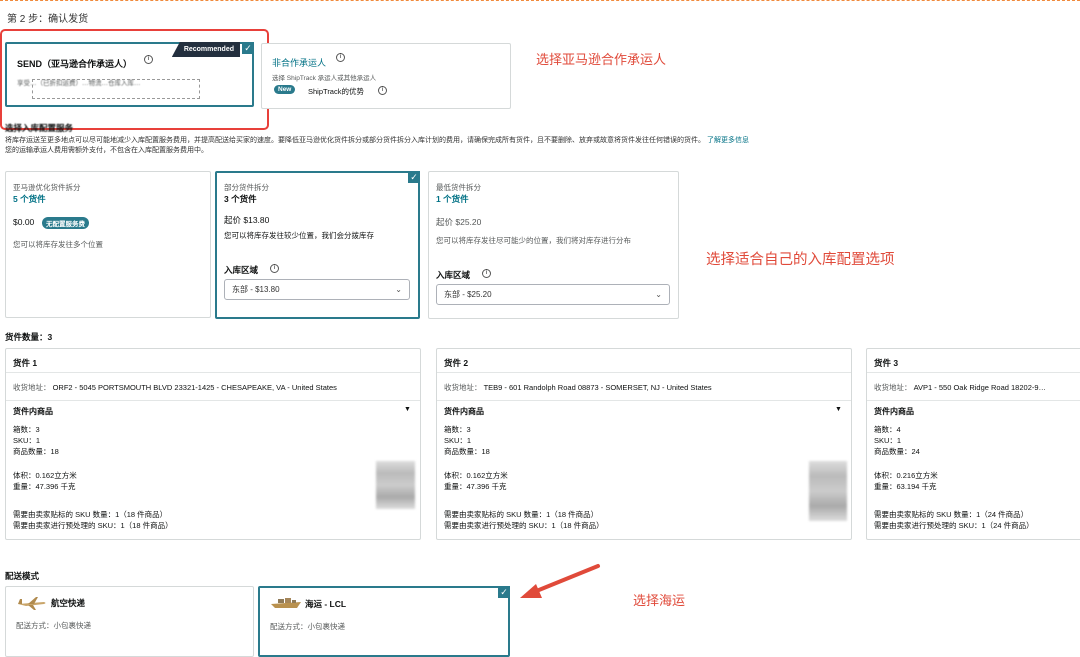  Describe the element at coordinates (728, 140) in the screenshot. I see `learn-more-link: 了解更多信息` at that location.